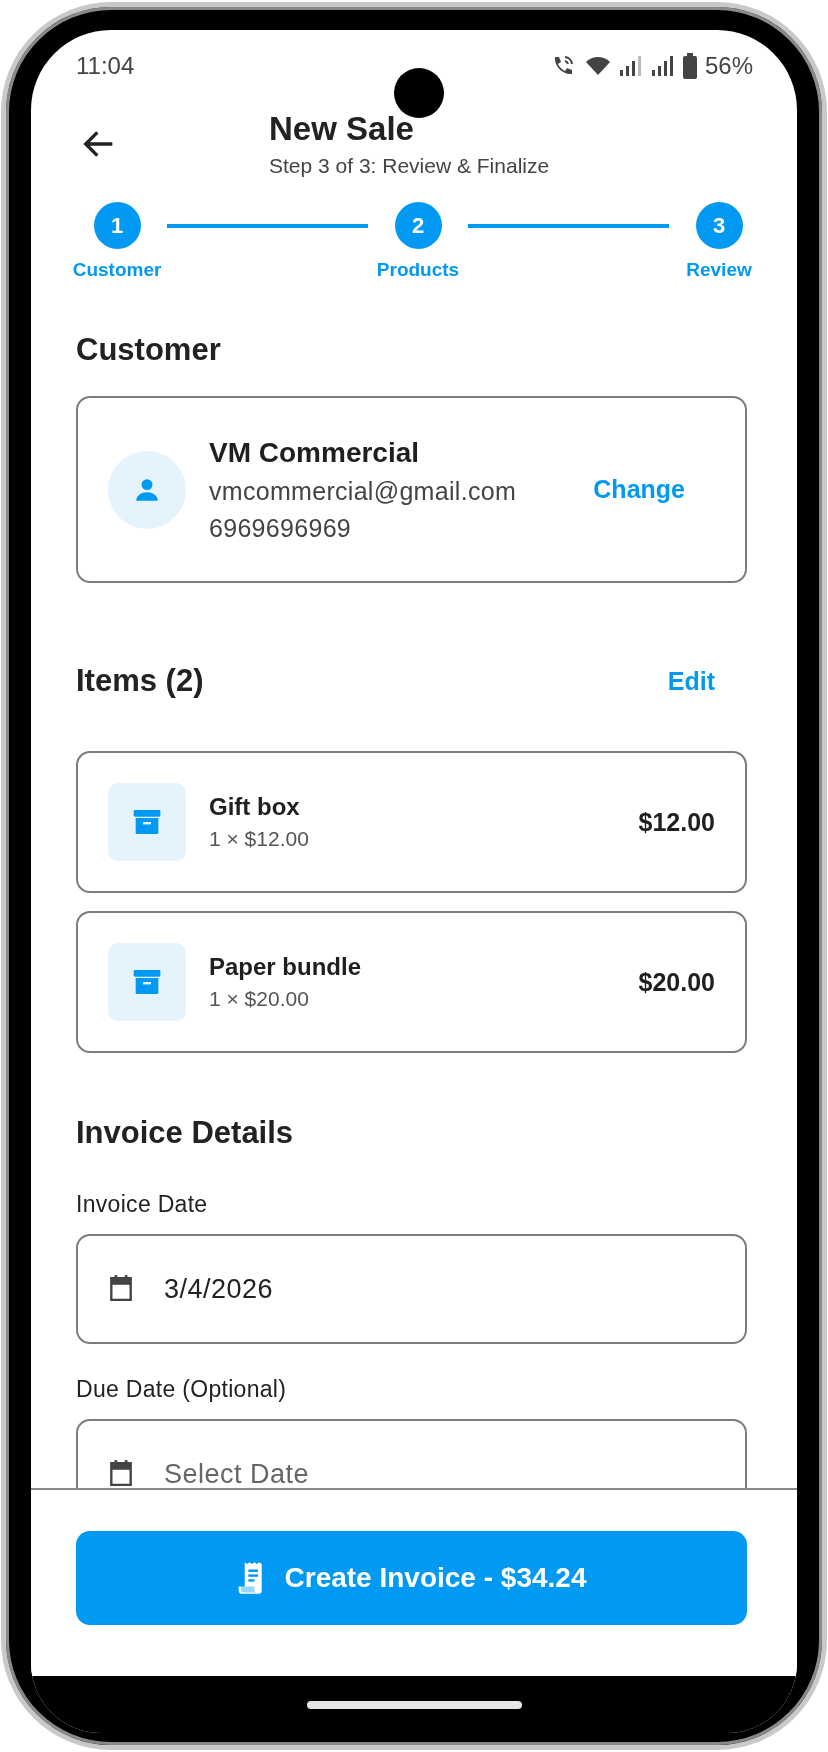 This screenshot has height=1752, width=828. Describe the element at coordinates (363, 491) in the screenshot. I see `customer-email: vmcommercial@gmail.com` at that location.